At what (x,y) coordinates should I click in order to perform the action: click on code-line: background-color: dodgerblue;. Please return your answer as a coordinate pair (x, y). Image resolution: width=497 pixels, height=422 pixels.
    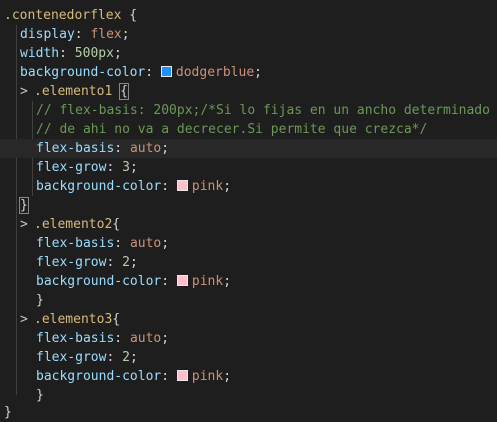
    Looking at the image, I should click on (141, 72).